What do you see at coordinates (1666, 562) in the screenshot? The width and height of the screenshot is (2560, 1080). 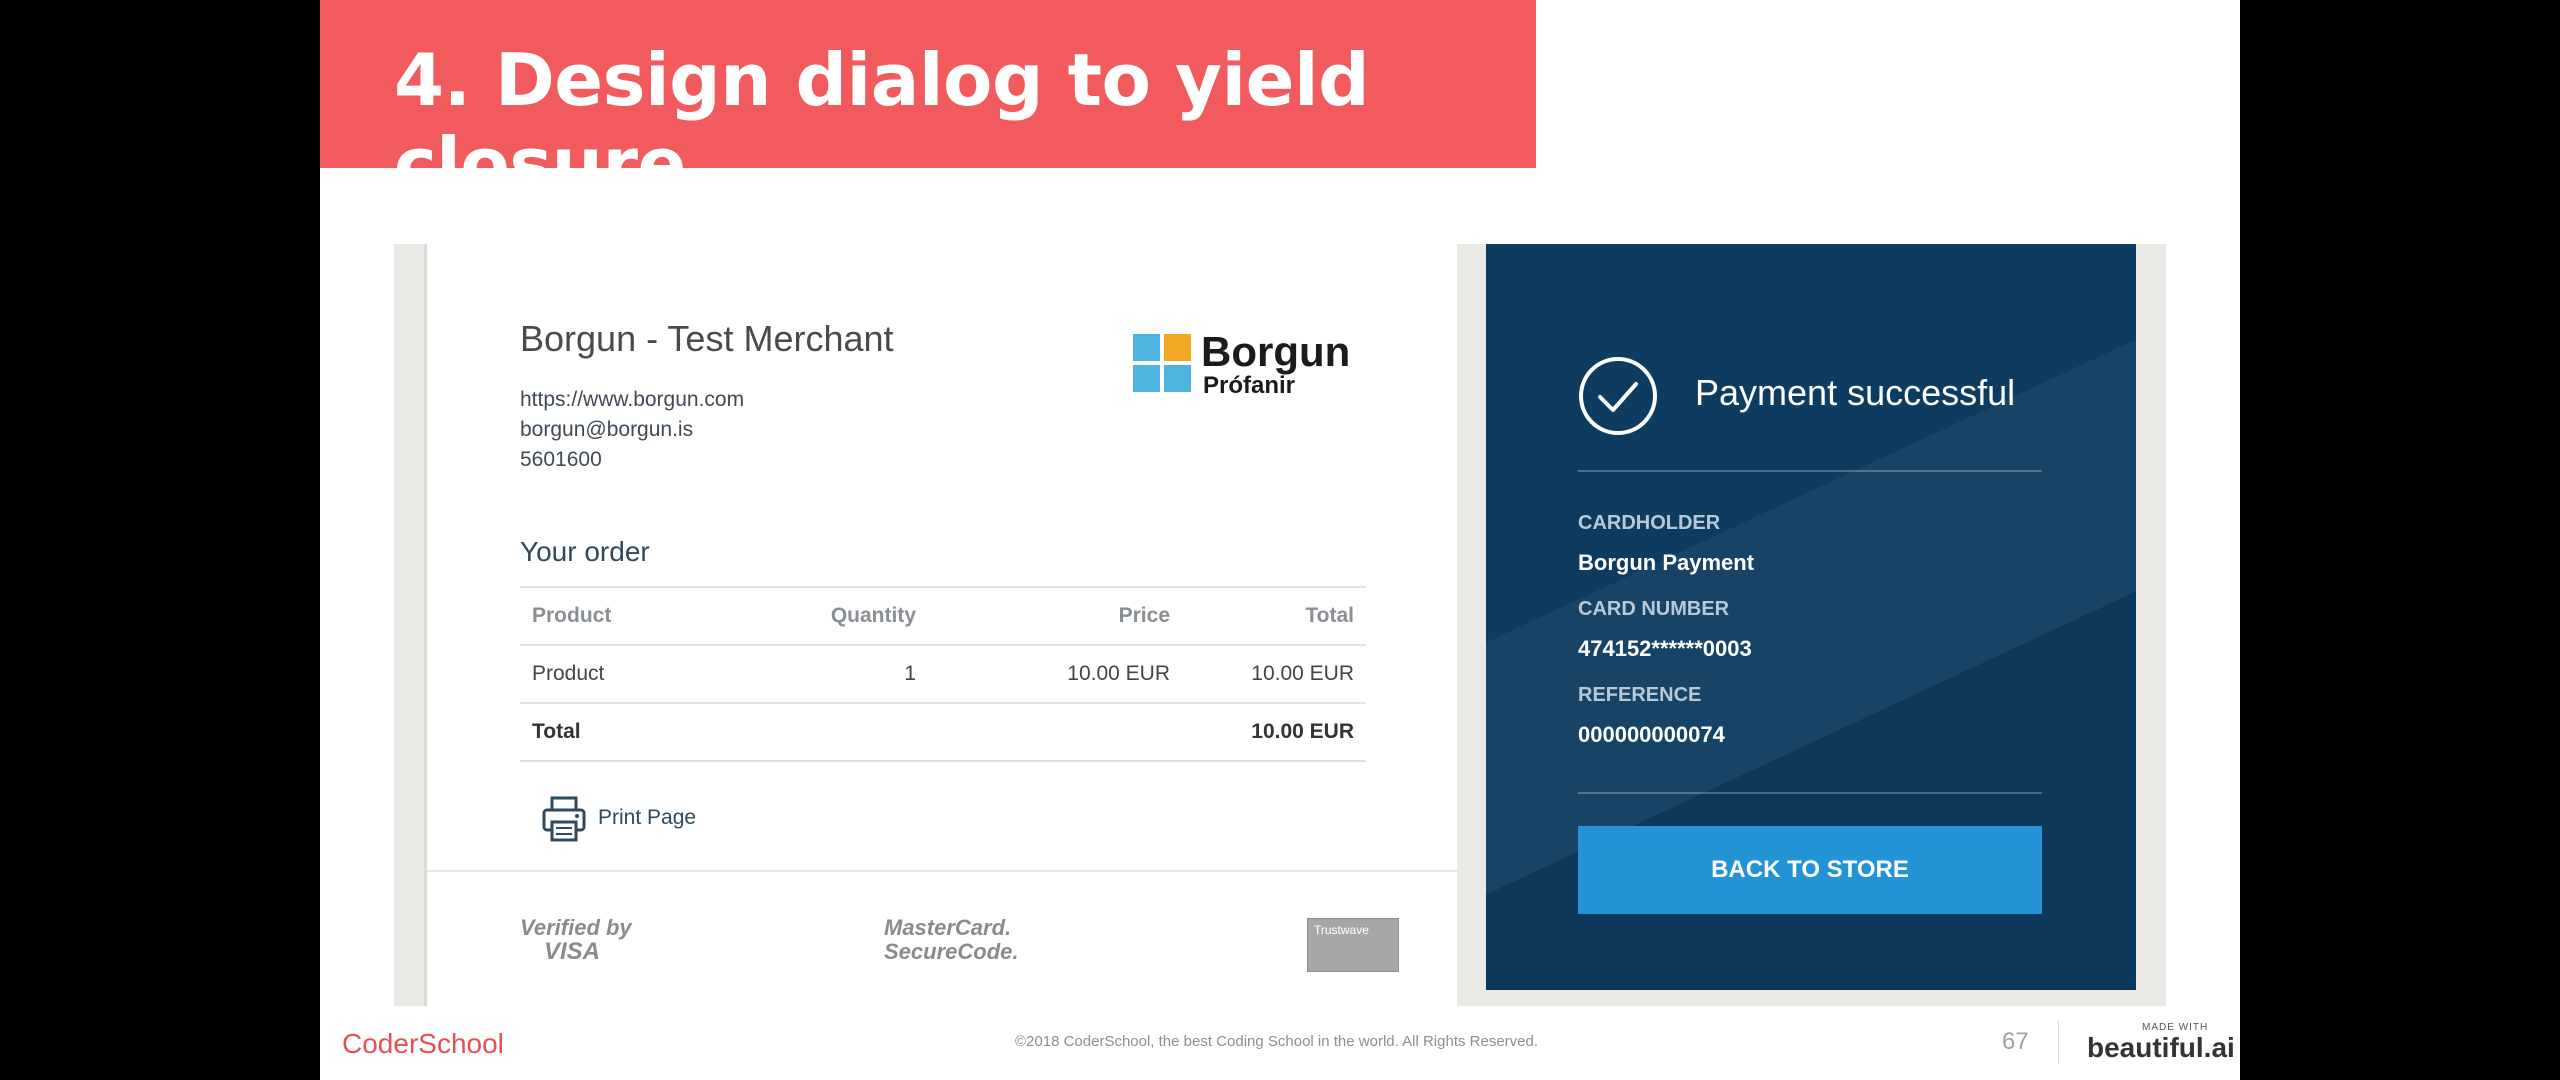 I see `cardholder-value: Borgun Payment` at bounding box center [1666, 562].